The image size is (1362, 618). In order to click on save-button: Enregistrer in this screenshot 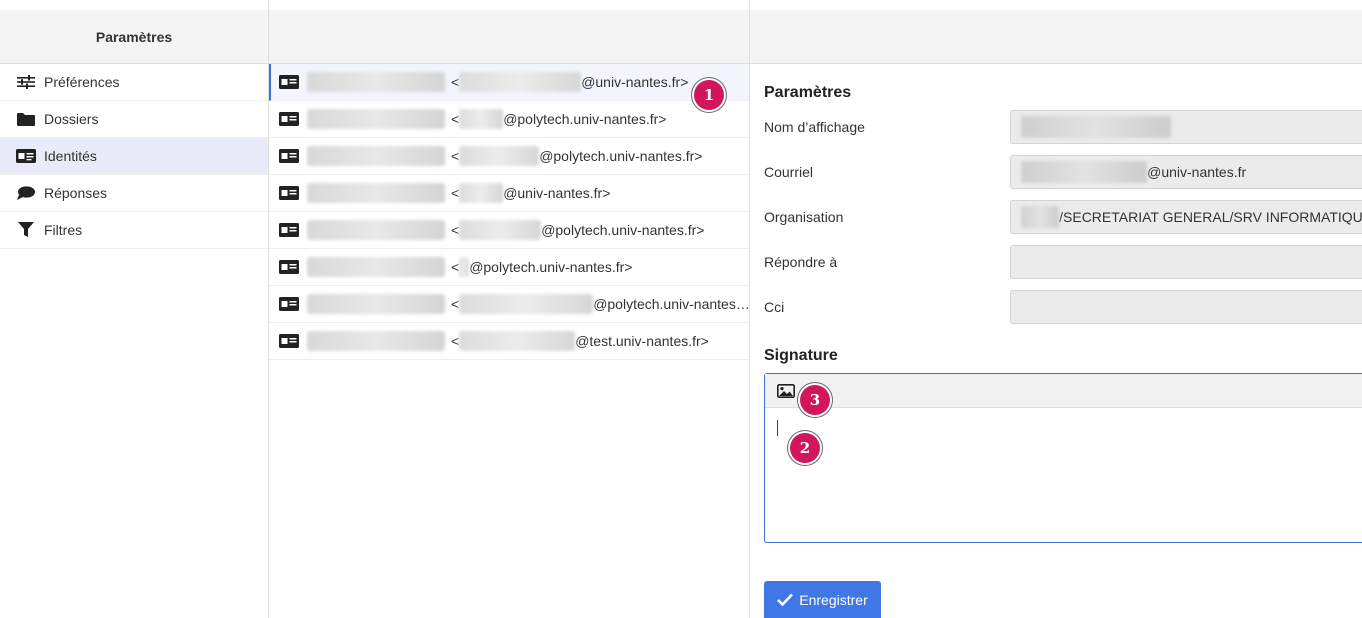, I will do `click(822, 599)`.